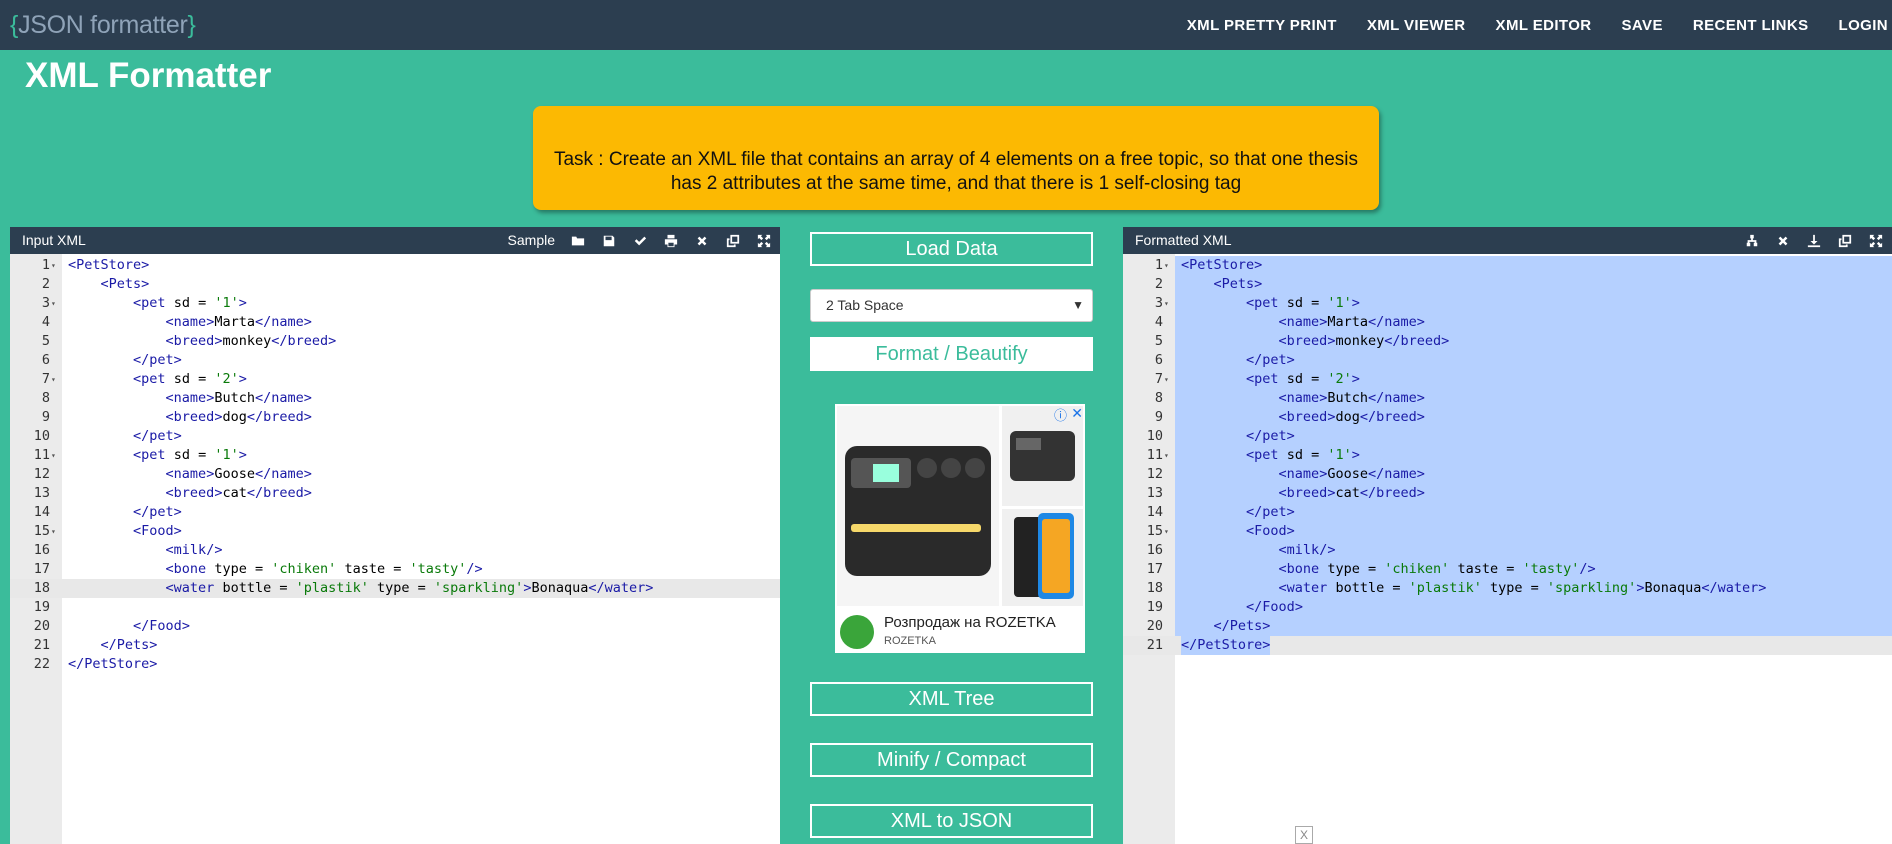  Describe the element at coordinates (951, 699) in the screenshot. I see `xml-tree-button: XML Tree` at that location.